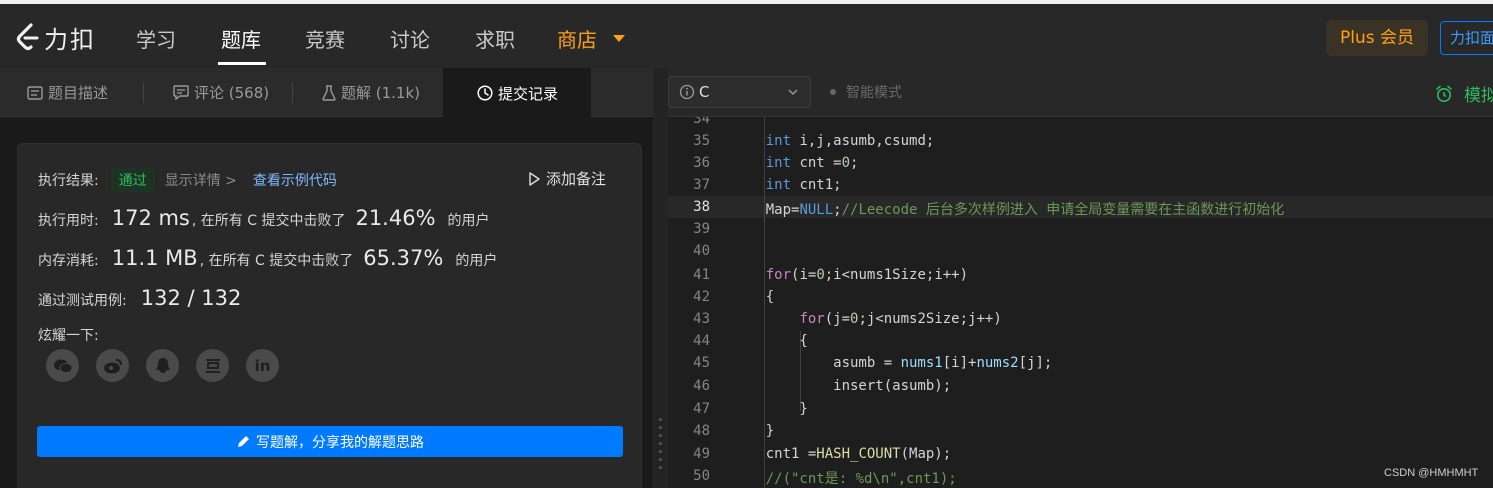 The image size is (1493, 488). I want to click on logo-text: 力扣, so click(70, 40).